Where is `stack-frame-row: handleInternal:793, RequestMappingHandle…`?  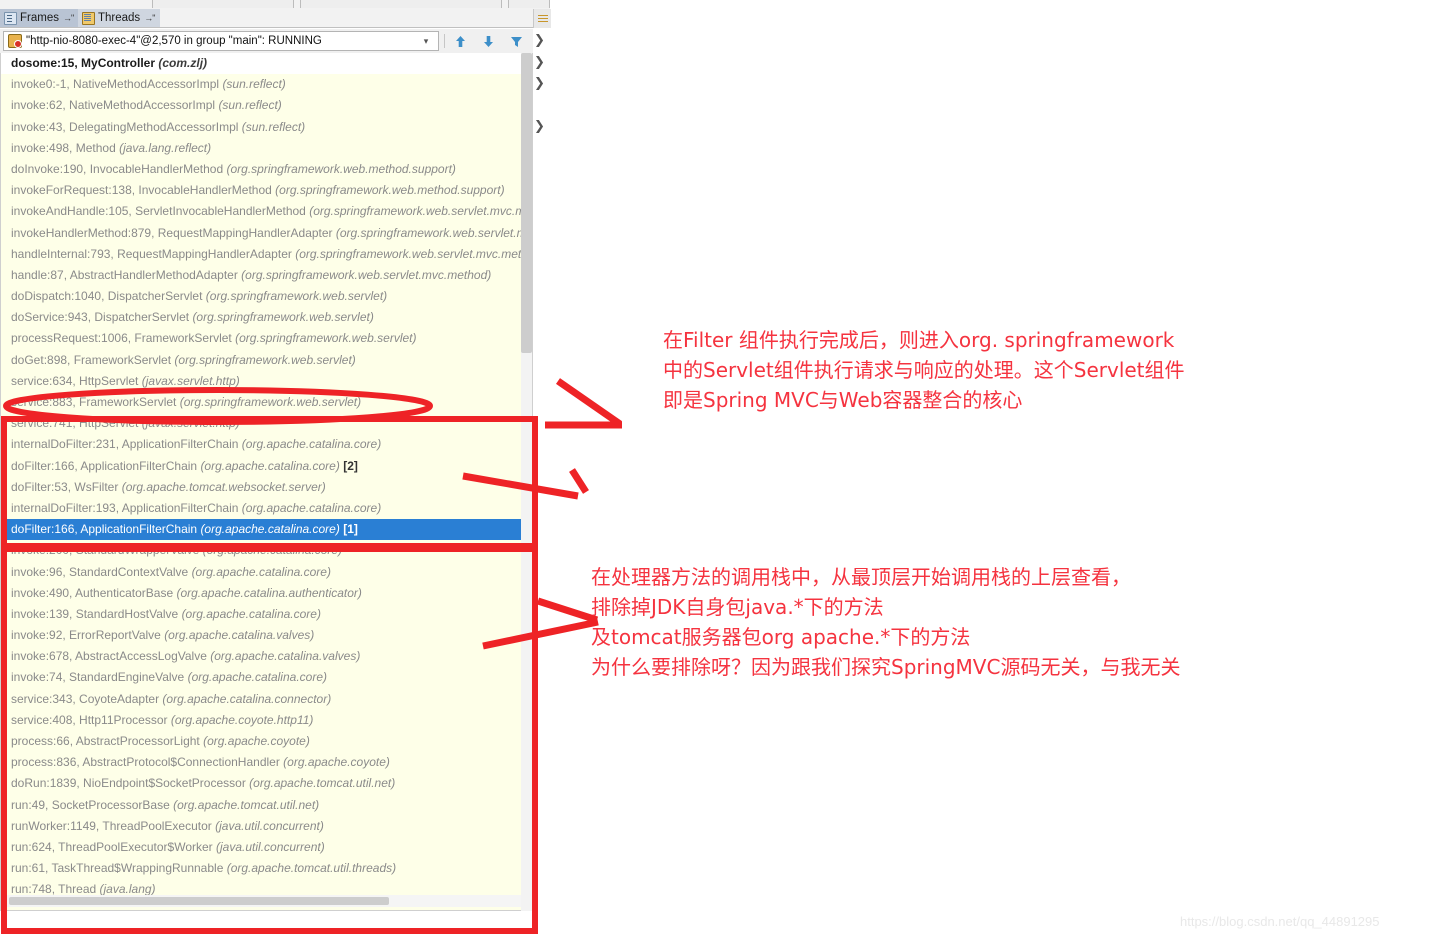
stack-frame-row: handleInternal:793, RequestMappingHandle… is located at coordinates (266, 254).